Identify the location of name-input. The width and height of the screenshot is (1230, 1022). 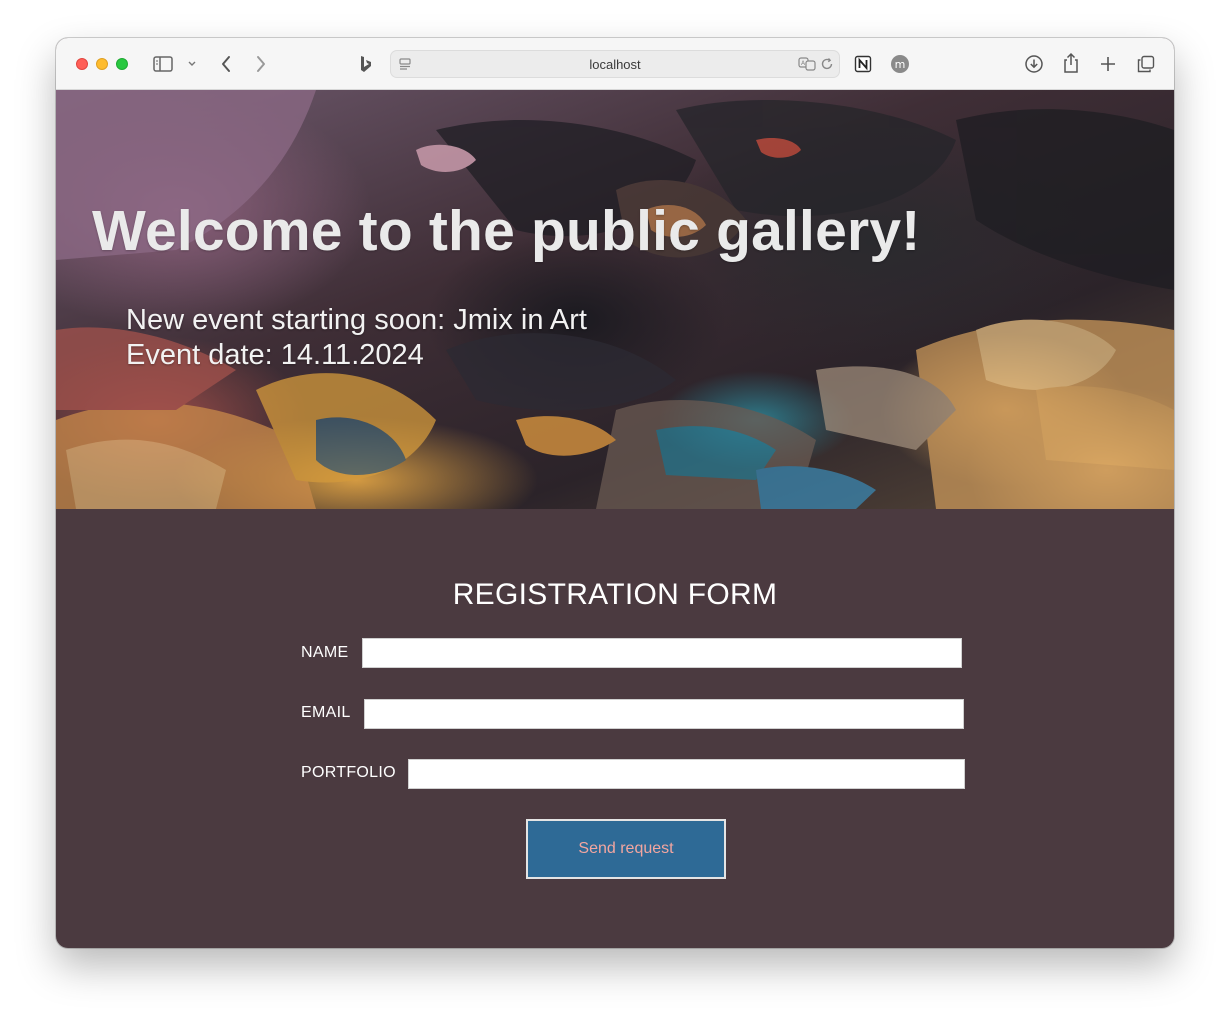
(662, 653).